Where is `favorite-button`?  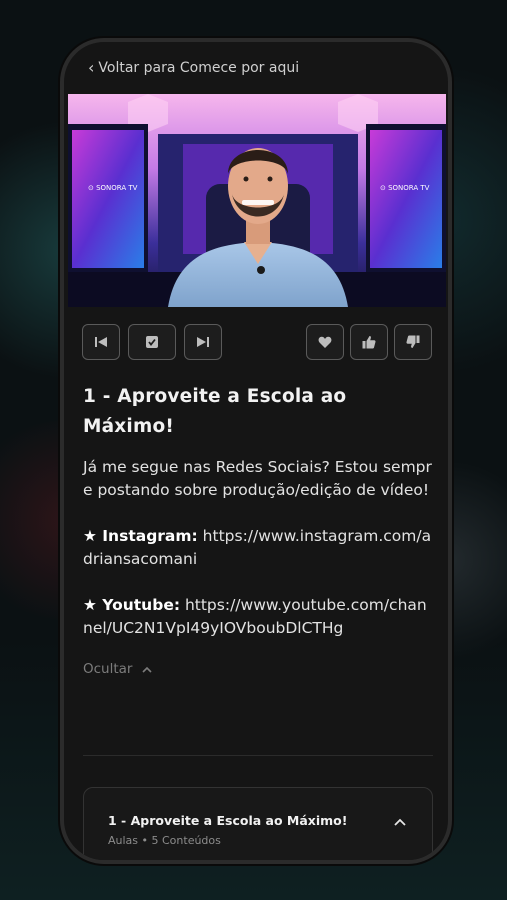
favorite-button is located at coordinates (325, 342).